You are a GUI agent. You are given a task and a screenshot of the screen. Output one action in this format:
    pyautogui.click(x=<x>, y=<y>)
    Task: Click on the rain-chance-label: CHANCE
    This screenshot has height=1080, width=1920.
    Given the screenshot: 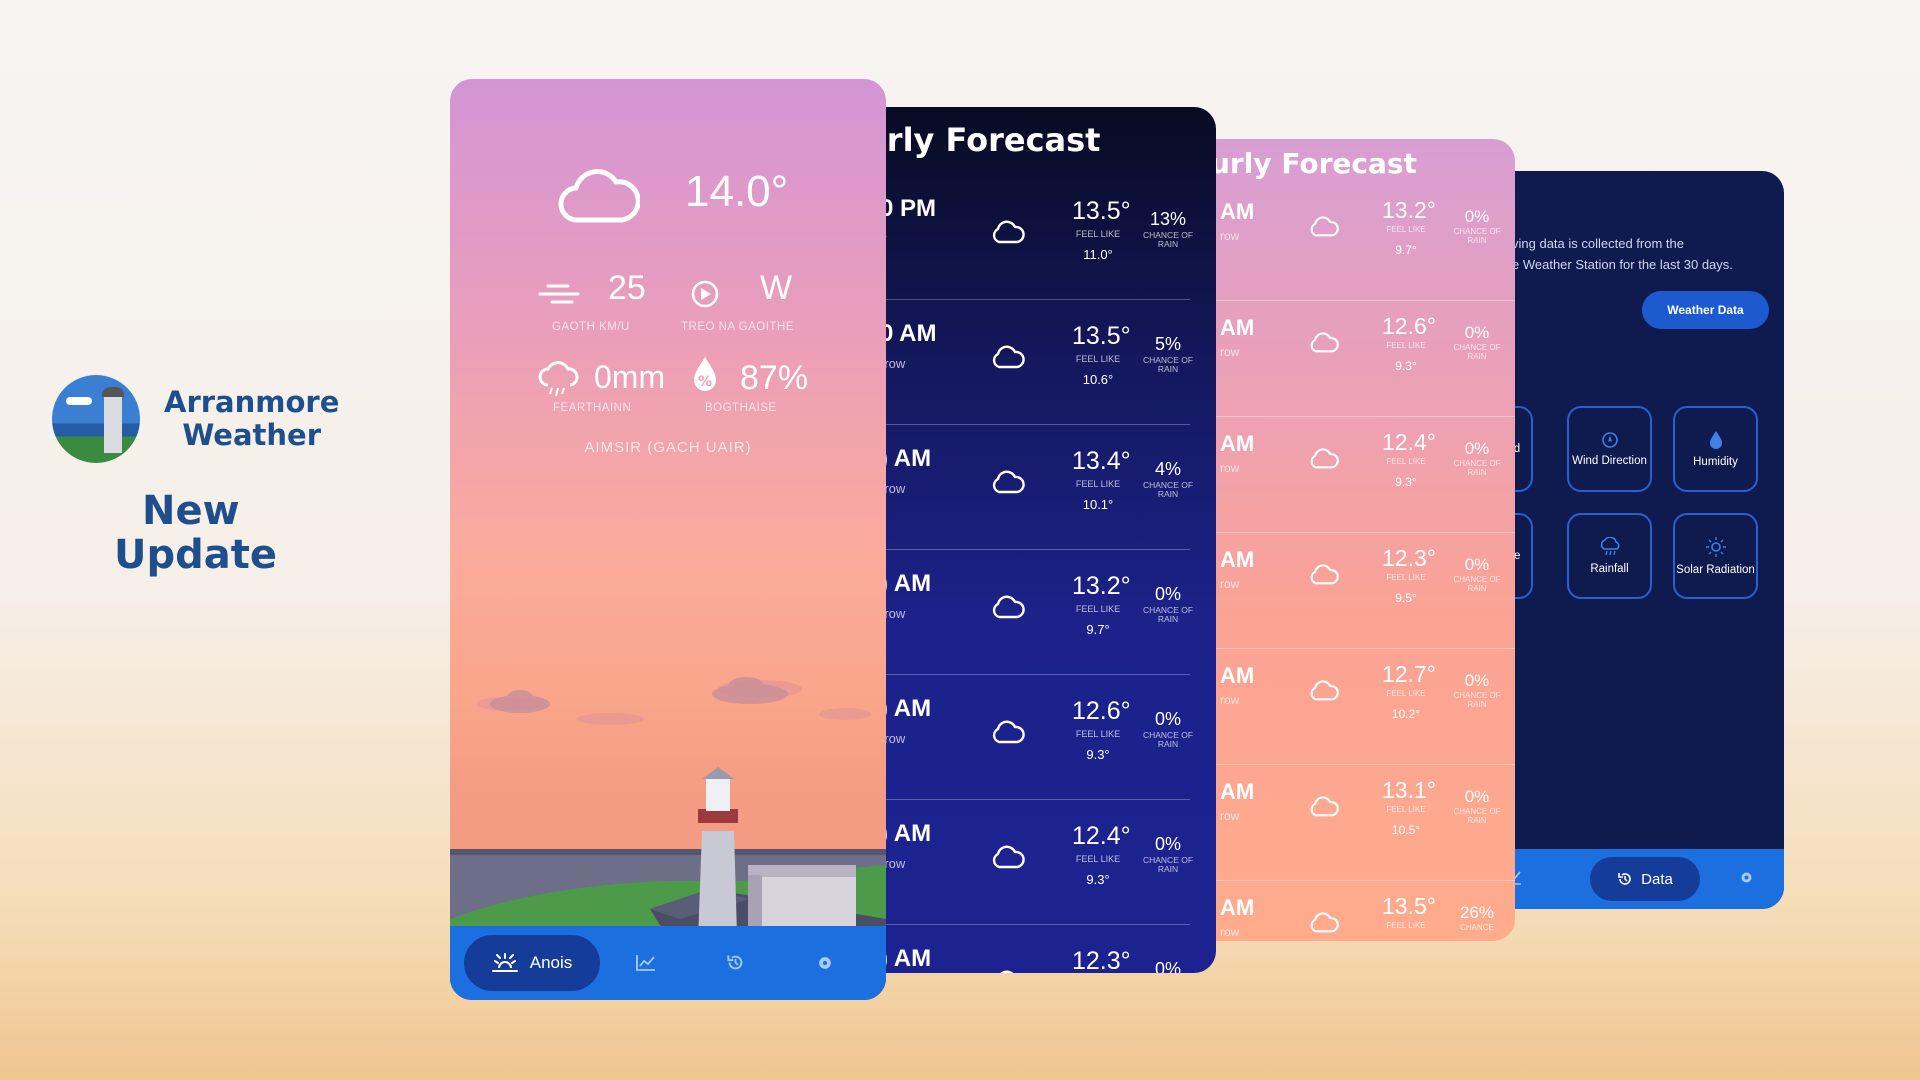 What is the action you would take?
    pyautogui.click(x=1477, y=927)
    